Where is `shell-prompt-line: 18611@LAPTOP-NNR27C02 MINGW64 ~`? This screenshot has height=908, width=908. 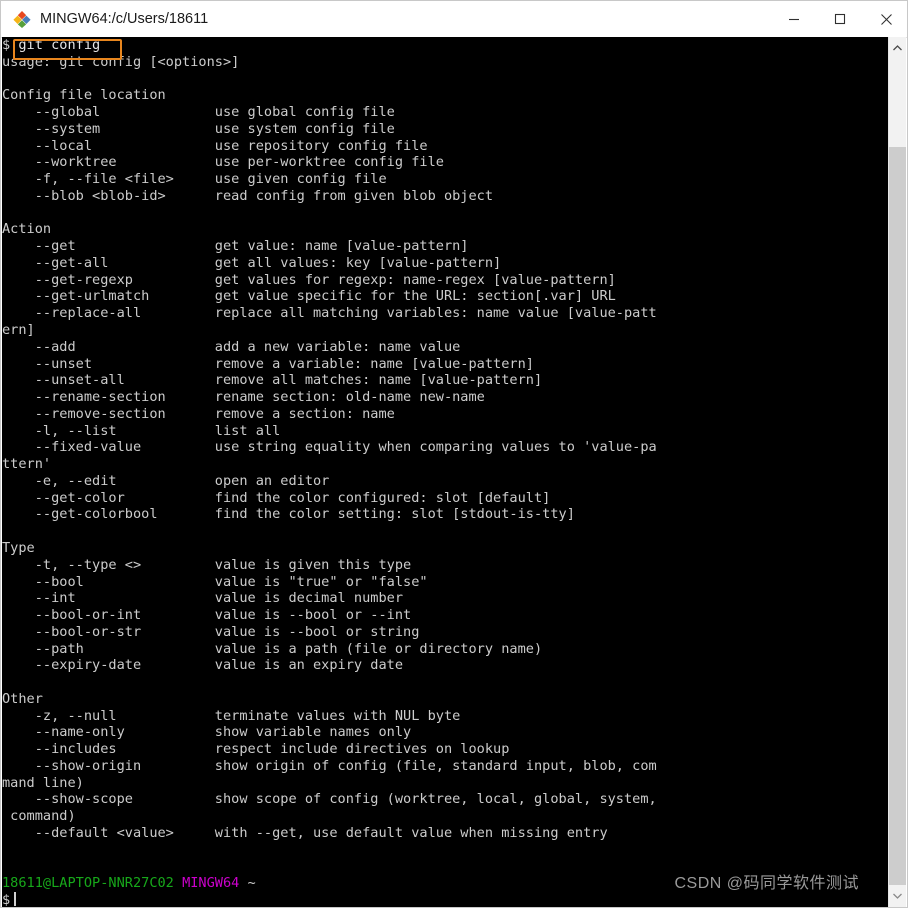 shell-prompt-line: 18611@LAPTOP-NNR27C02 MINGW64 ~ is located at coordinates (329, 883).